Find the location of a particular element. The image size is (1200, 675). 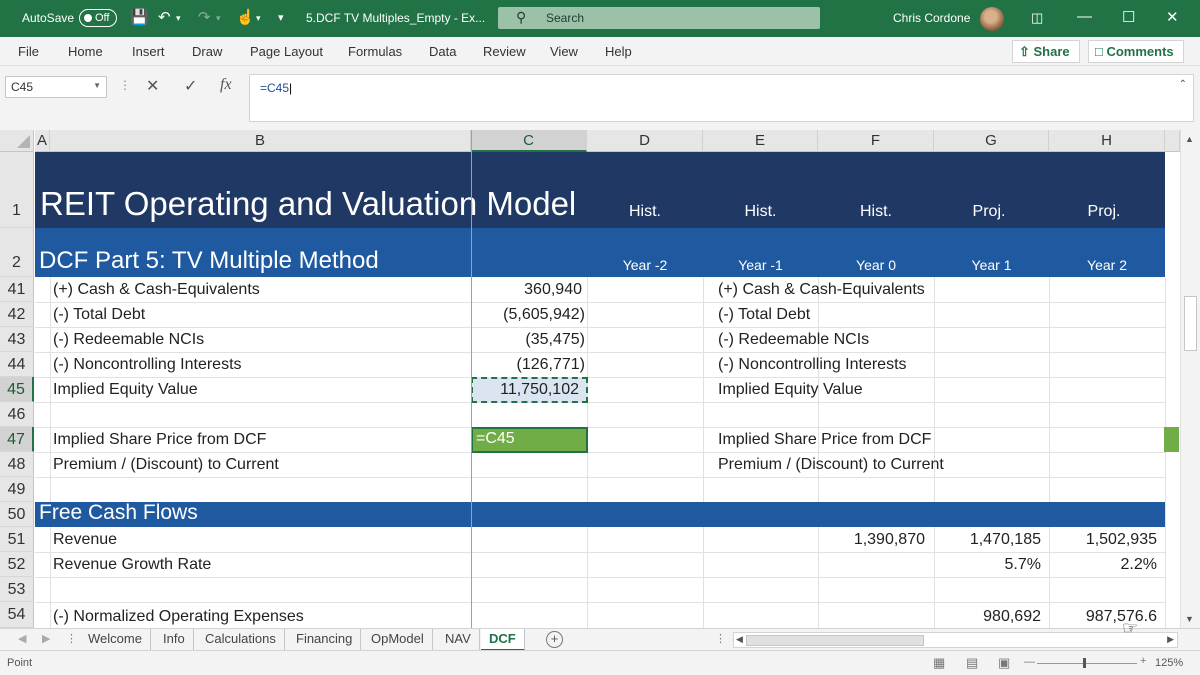

value-revenue-h: 1,502,935 is located at coordinates (1103, 540).